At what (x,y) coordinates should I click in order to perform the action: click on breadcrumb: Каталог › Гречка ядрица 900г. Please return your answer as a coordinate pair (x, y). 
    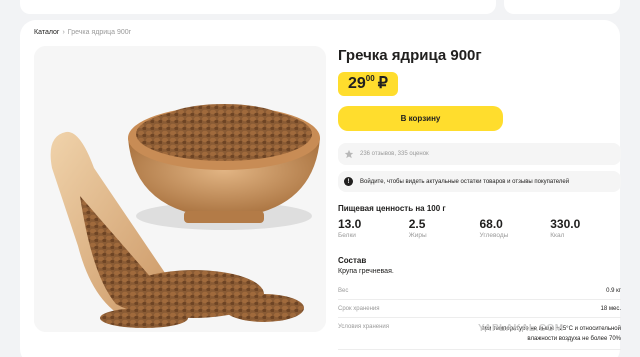
    Looking at the image, I should click on (82, 32).